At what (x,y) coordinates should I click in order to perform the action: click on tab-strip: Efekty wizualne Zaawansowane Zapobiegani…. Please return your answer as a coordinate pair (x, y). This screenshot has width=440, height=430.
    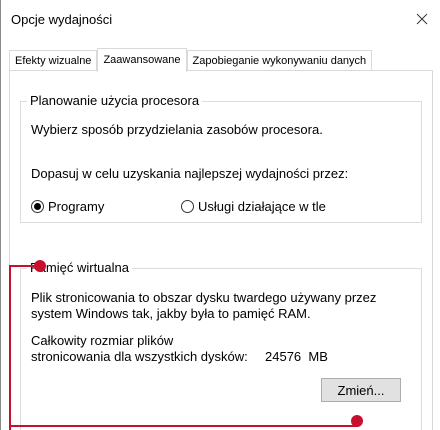
    Looking at the image, I should click on (191, 60).